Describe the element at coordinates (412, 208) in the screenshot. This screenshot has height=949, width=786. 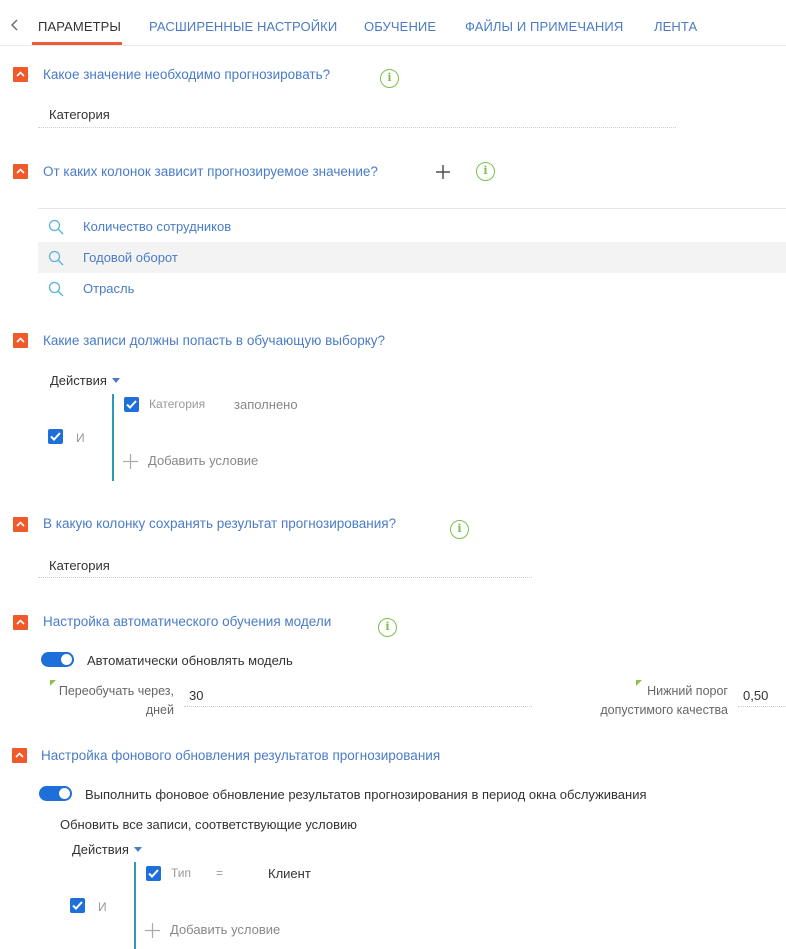
I see `divider` at that location.